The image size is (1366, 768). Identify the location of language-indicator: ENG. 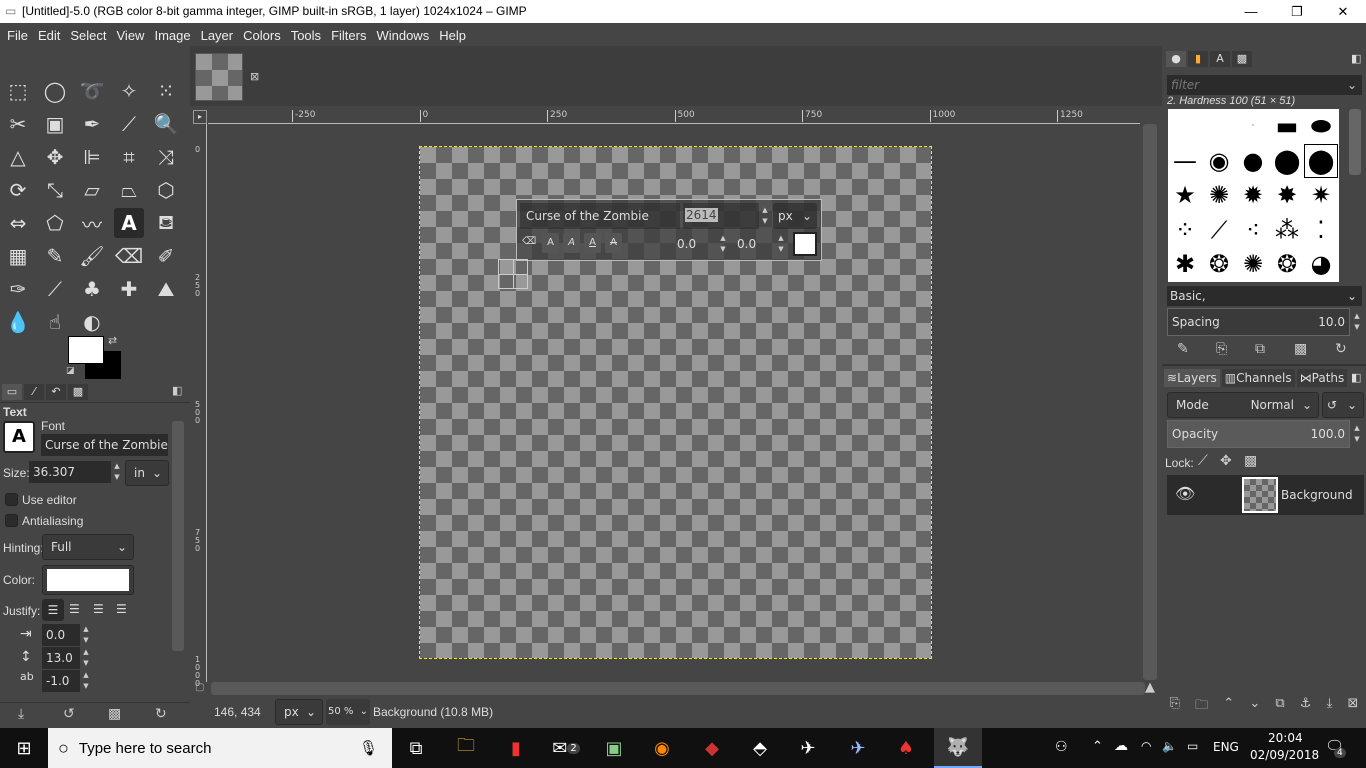
(1226, 747).